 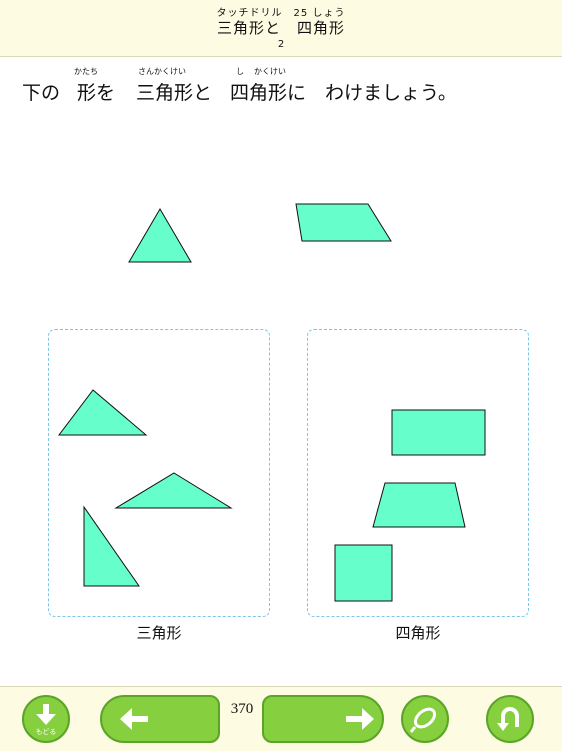 I want to click on next-page-button, so click(x=323, y=719).